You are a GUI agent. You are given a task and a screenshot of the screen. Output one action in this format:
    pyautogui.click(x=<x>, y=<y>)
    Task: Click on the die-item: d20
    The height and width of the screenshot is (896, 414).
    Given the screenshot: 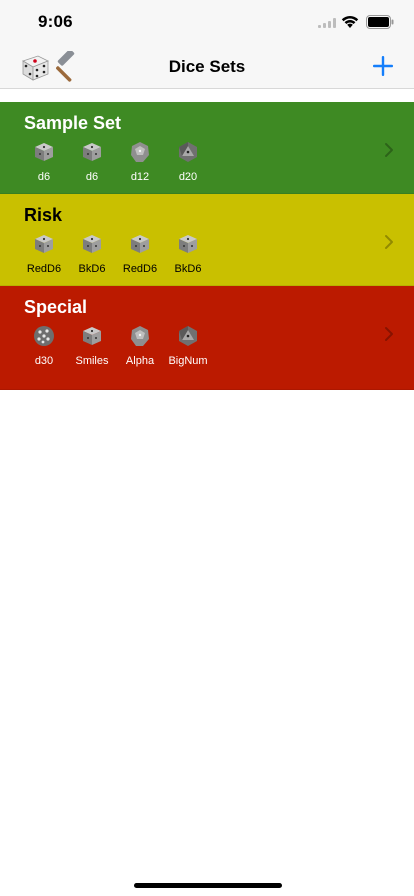 What is the action you would take?
    pyautogui.click(x=188, y=162)
    